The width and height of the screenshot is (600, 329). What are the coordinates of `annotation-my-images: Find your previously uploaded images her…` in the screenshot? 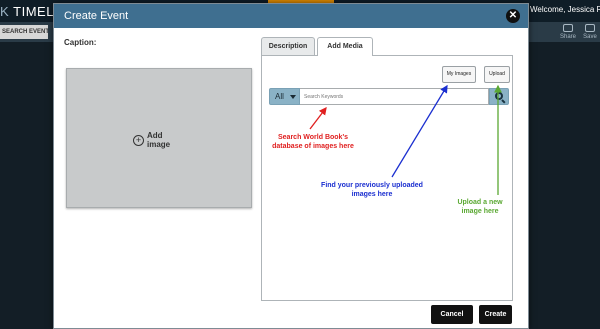 It's located at (372, 190).